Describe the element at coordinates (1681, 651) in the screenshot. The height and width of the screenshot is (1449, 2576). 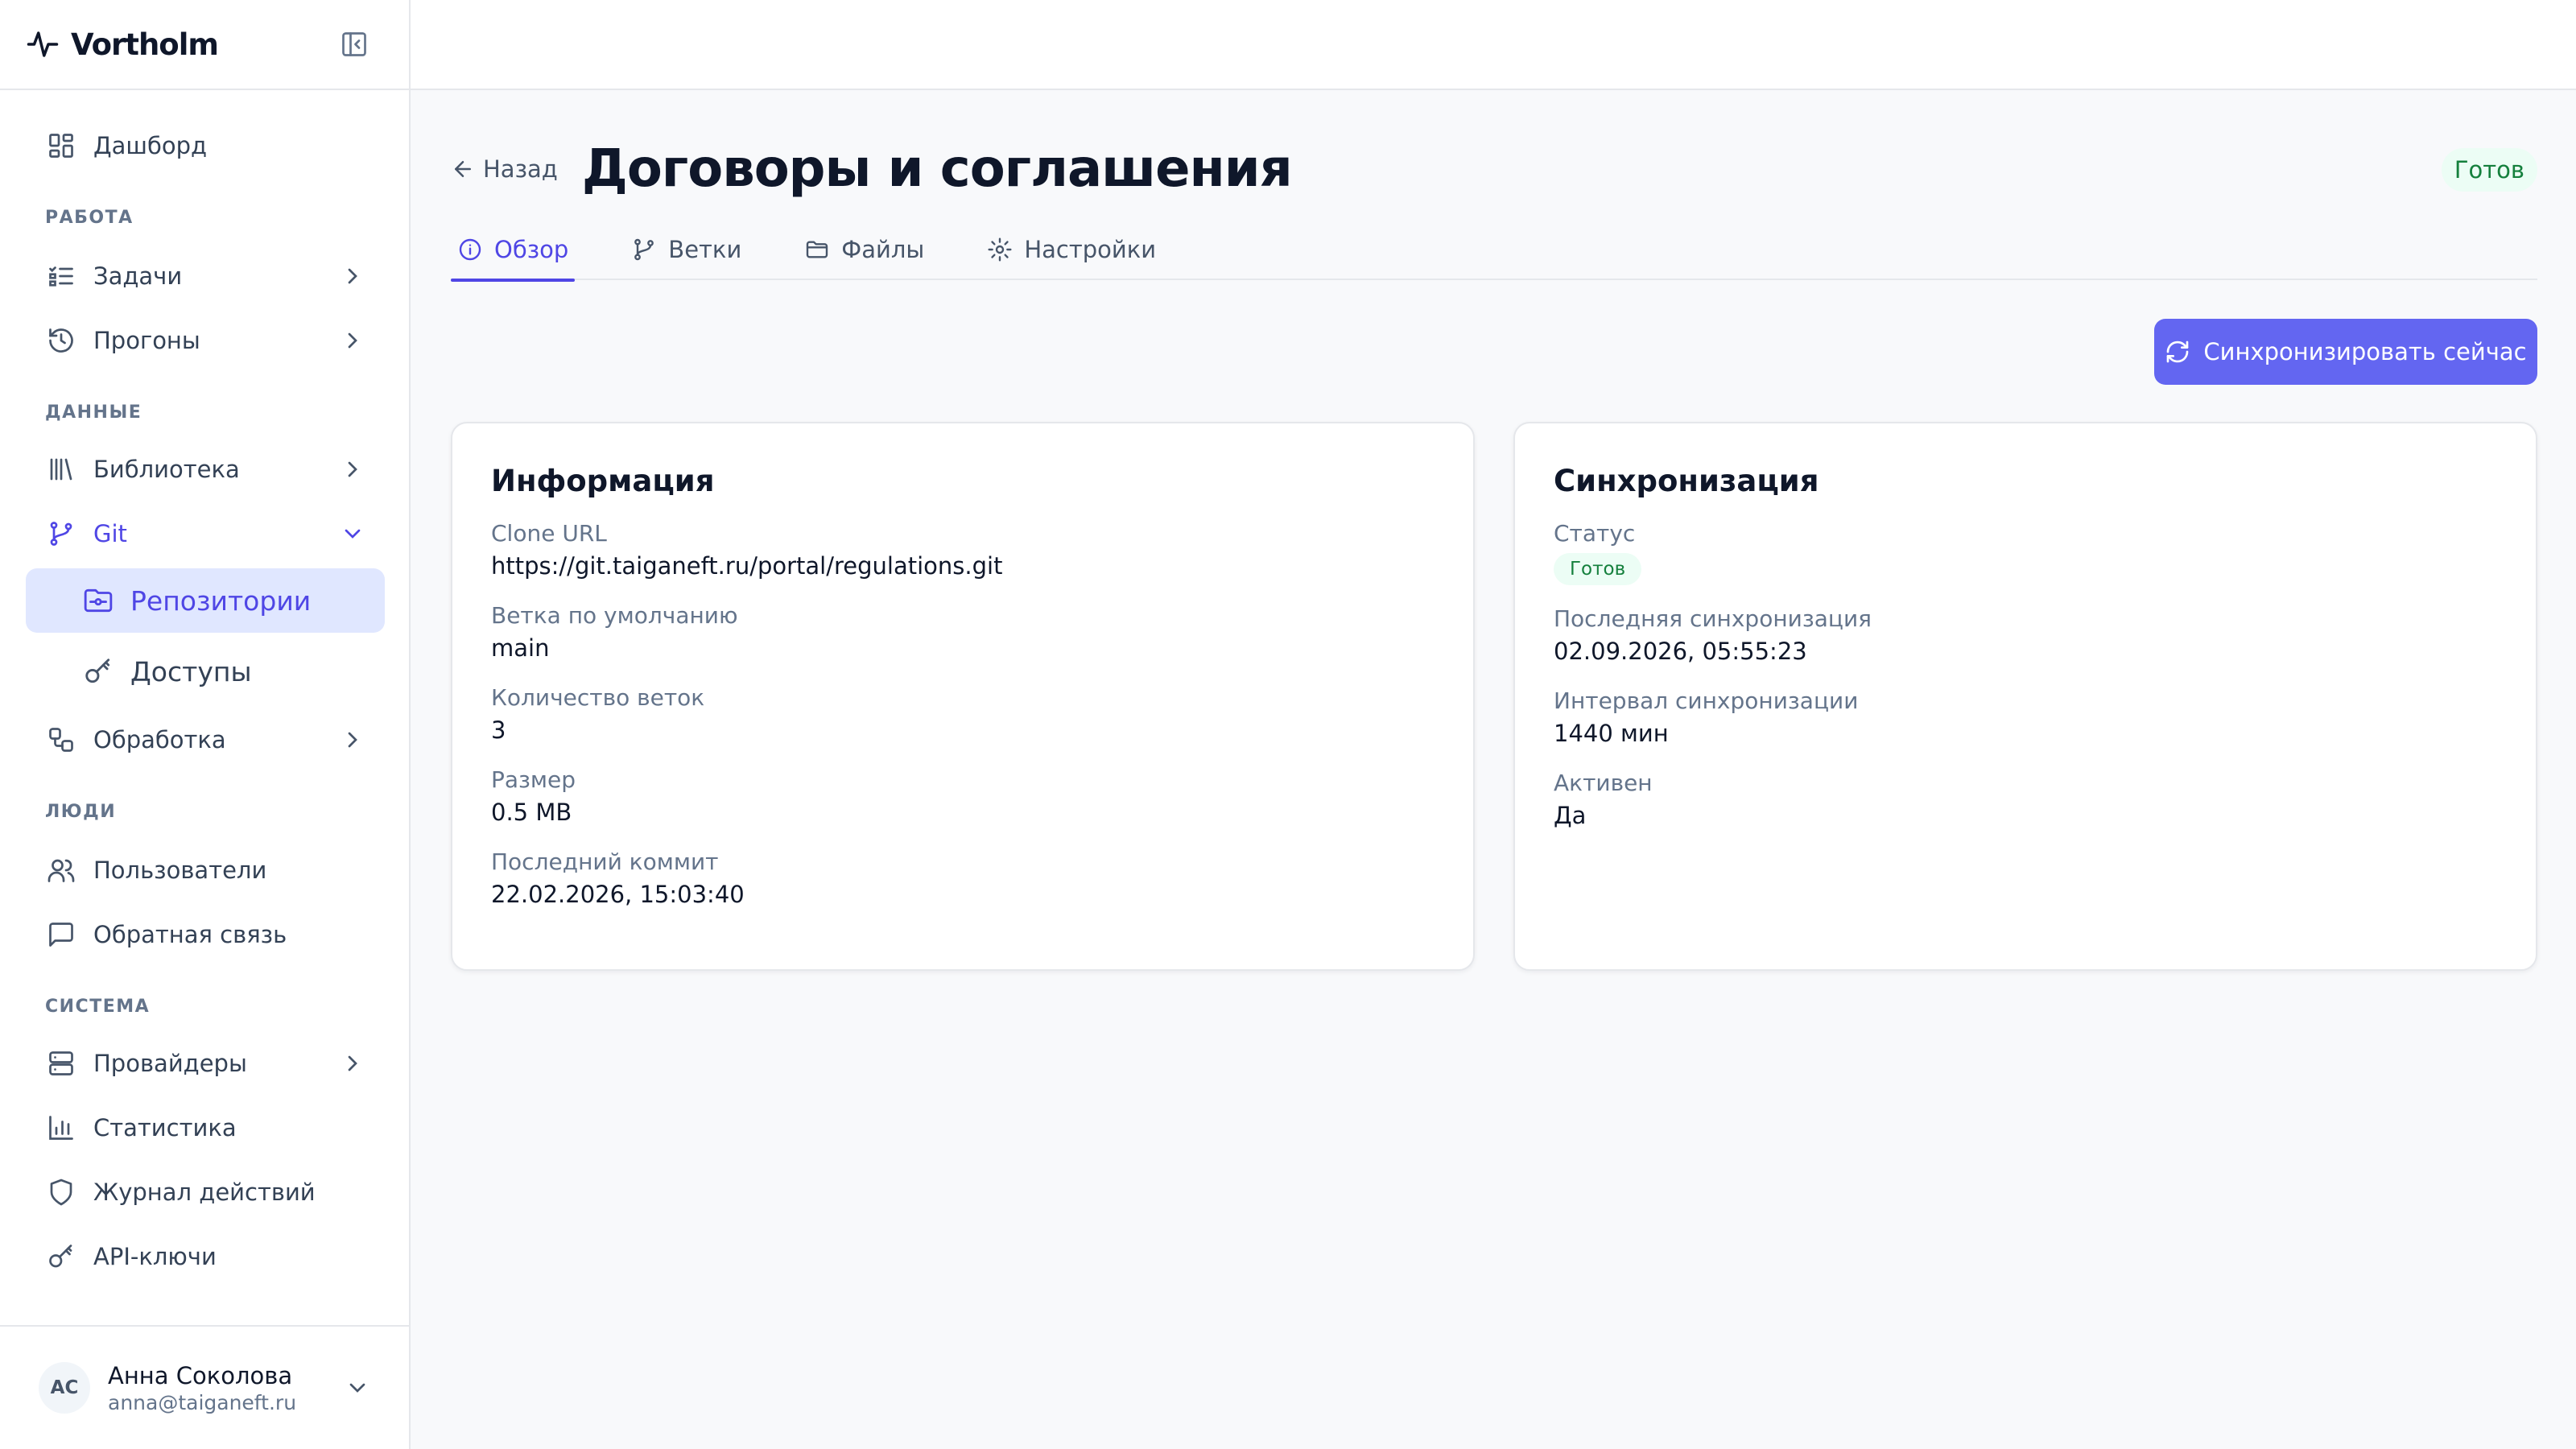
I see `last-sync-value: 02.09.2026, 05:55:23` at that location.